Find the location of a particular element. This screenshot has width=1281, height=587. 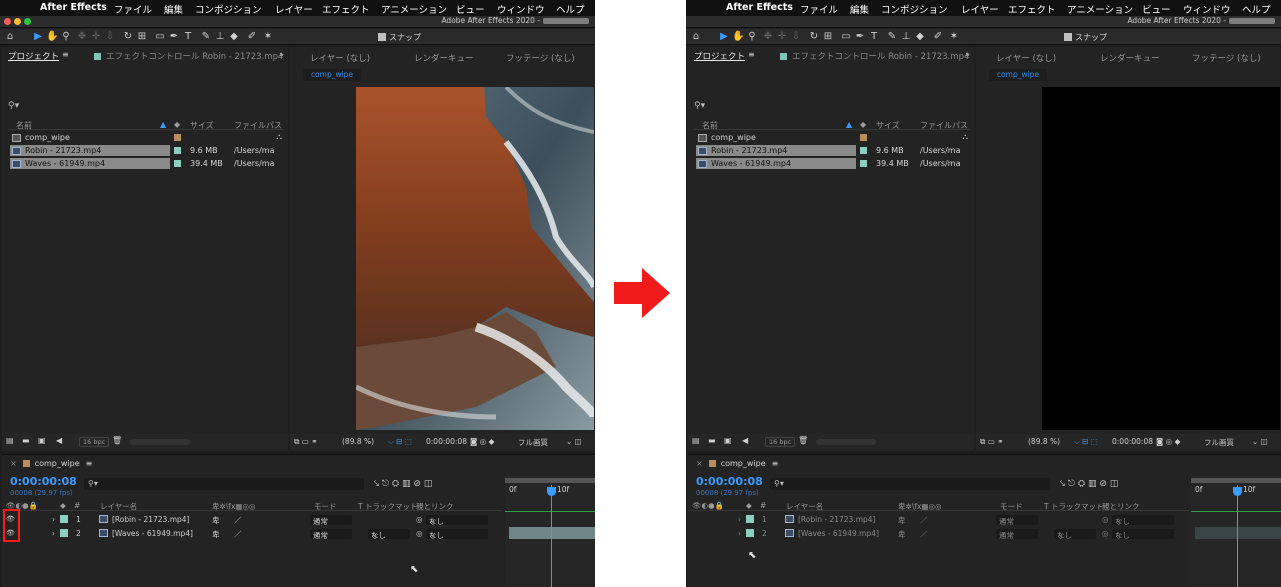

tab-layer: レイヤー (なし) is located at coordinates (340, 58).